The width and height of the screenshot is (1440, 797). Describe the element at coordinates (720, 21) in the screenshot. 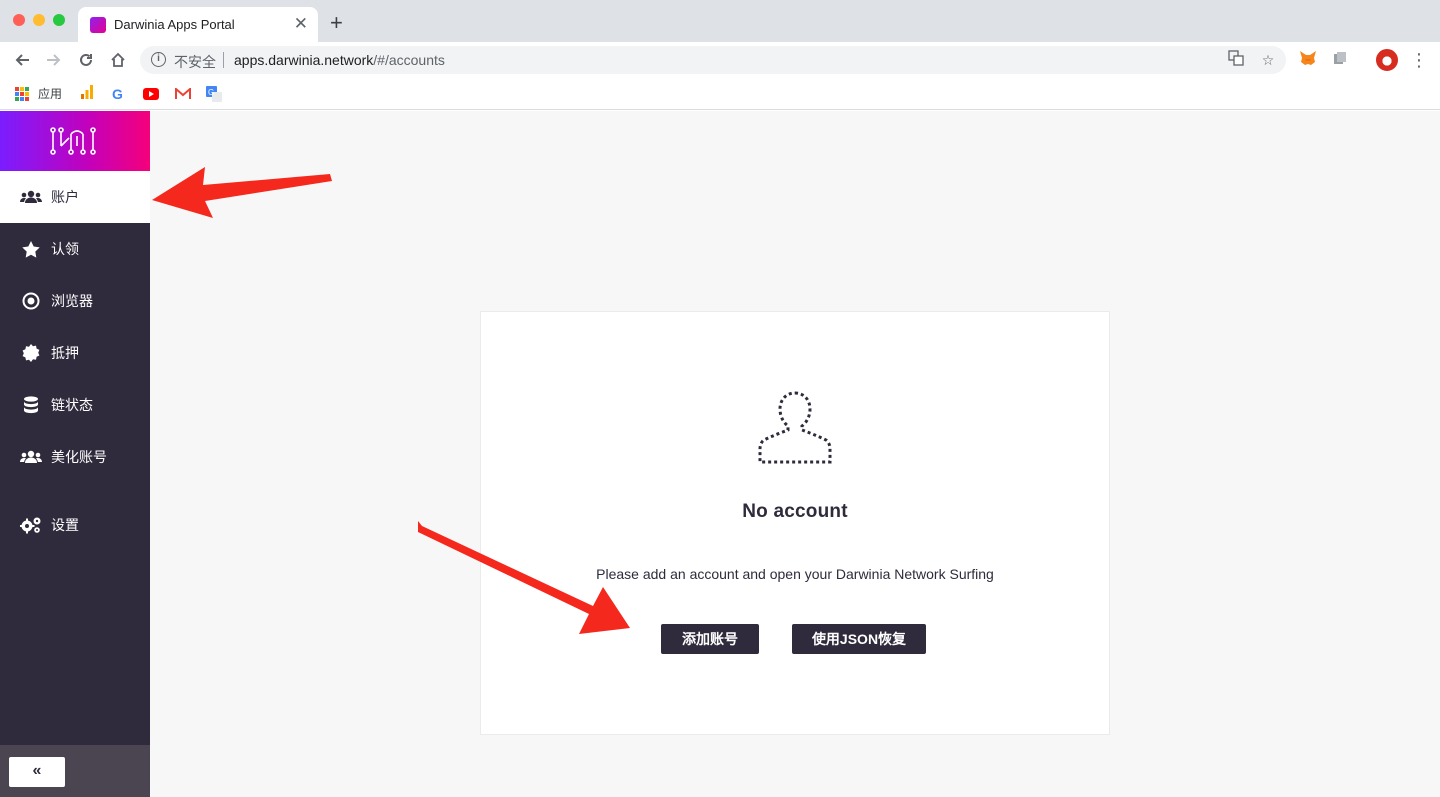

I see `browser-tab-bar: Darwinia Apps Portal ✕ +` at that location.